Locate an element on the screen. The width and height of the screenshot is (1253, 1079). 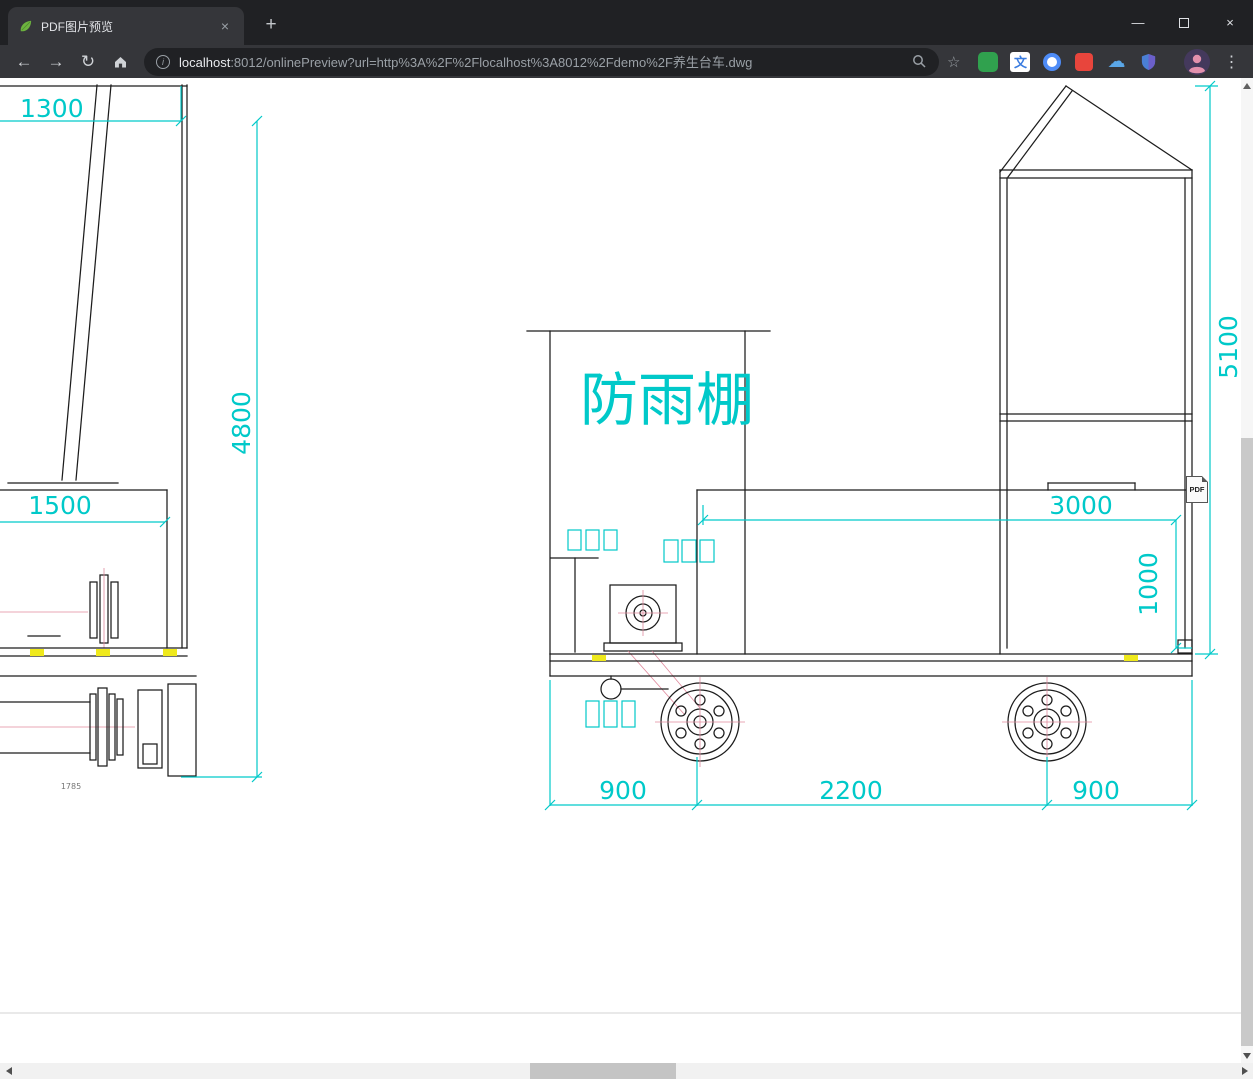
dim-tank-width: 1500 is located at coordinates (60, 505).